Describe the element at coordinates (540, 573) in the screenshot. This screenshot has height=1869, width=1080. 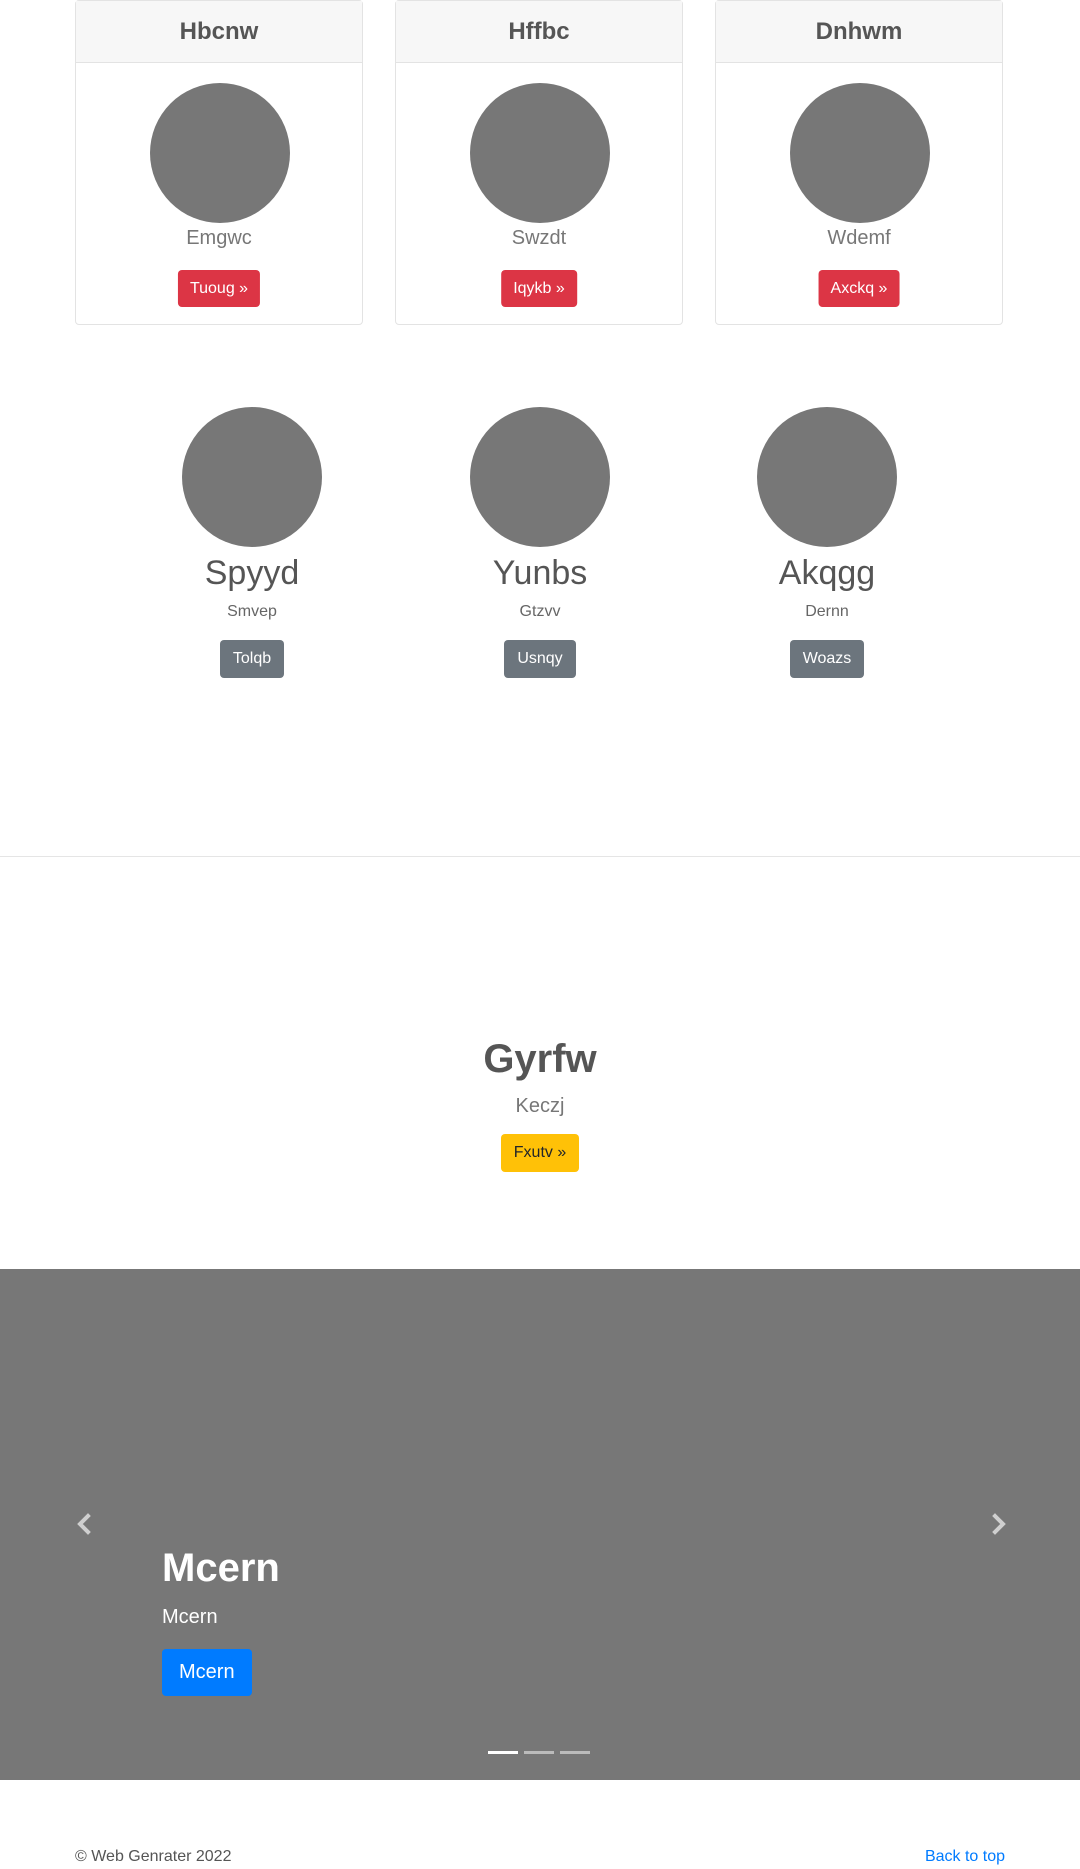
I see `person-name: Yunbs` at that location.